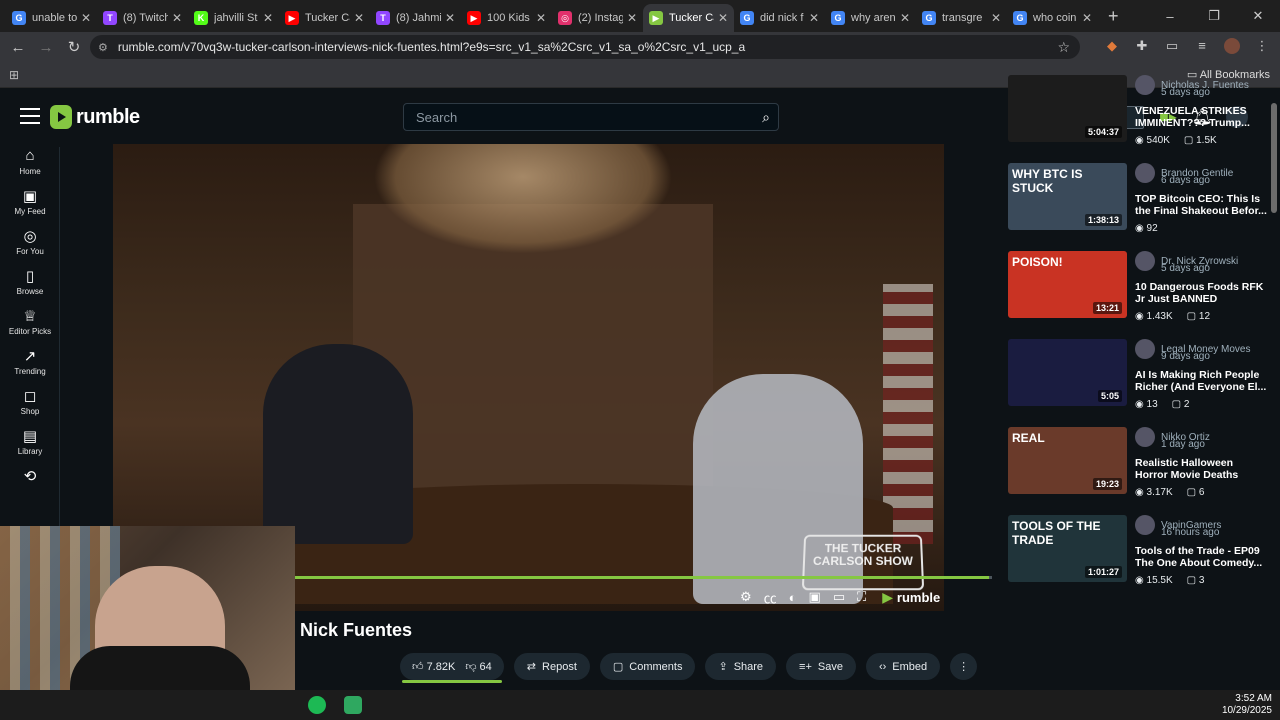 Image resolution: width=1280 pixels, height=720 pixels. What do you see at coordinates (1142, 46) in the screenshot?
I see `extensions-puzzle-icon: ✚` at bounding box center [1142, 46].